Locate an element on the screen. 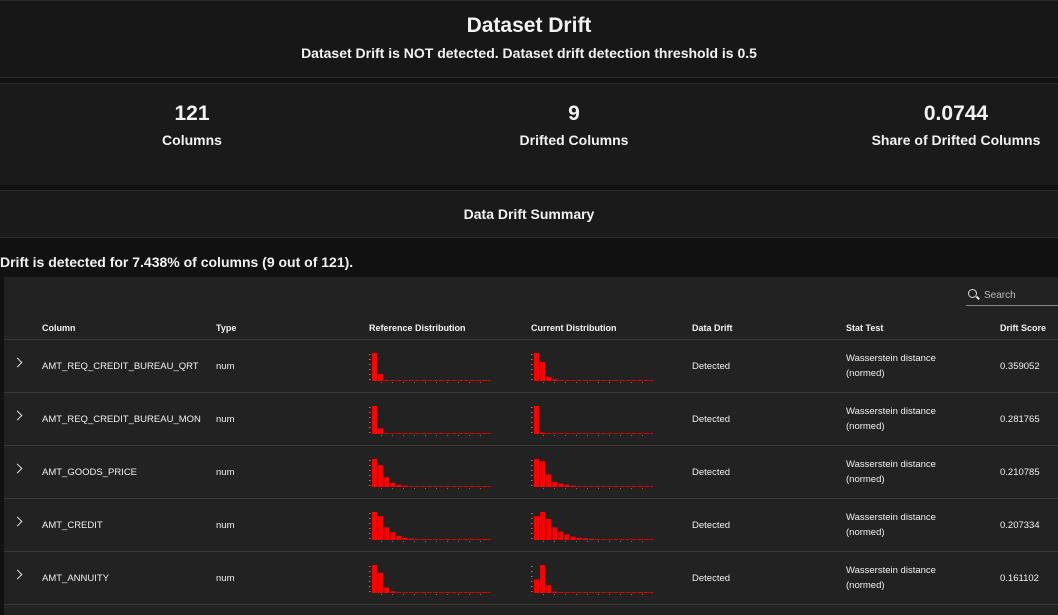  header-drift-score: Drift Score is located at coordinates (1023, 328).